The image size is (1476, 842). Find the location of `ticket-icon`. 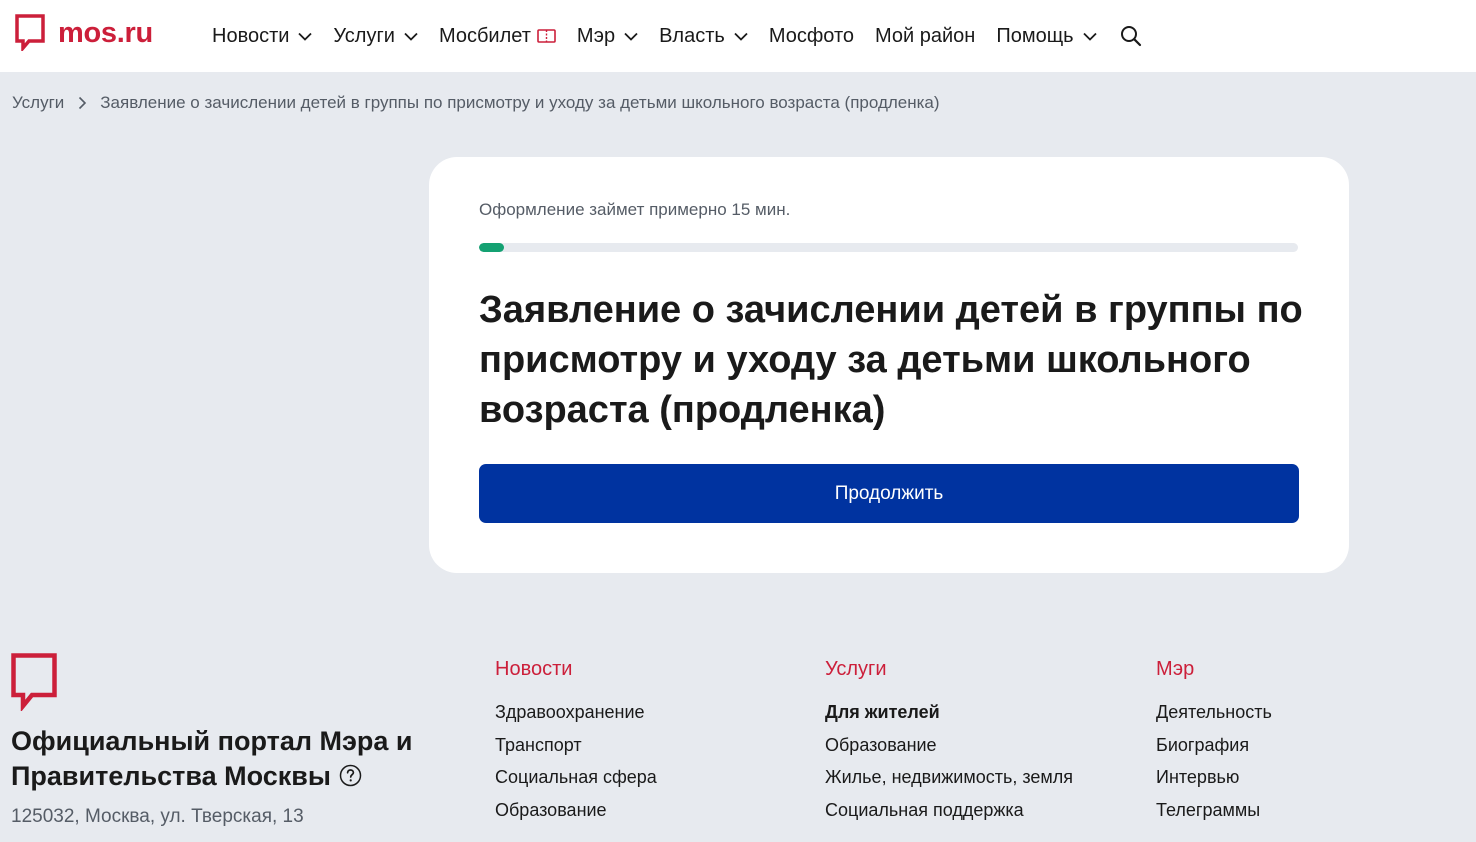

ticket-icon is located at coordinates (546, 36).